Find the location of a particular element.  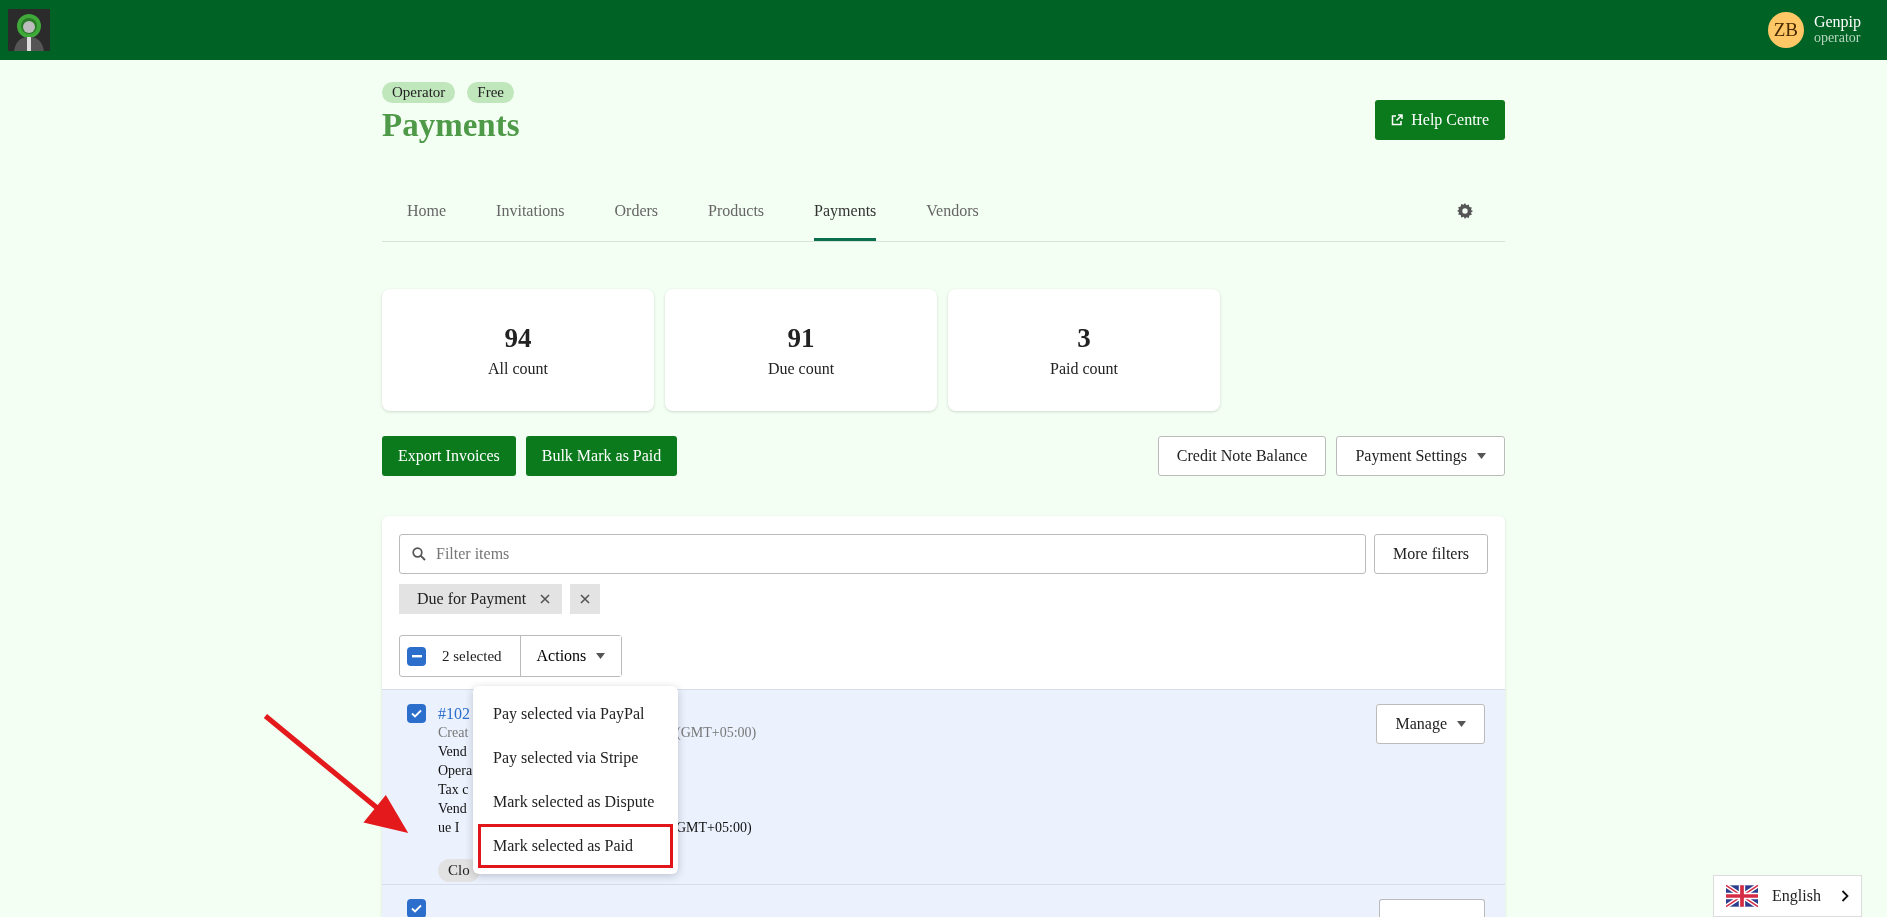

user-name: Genpip is located at coordinates (1837, 22).